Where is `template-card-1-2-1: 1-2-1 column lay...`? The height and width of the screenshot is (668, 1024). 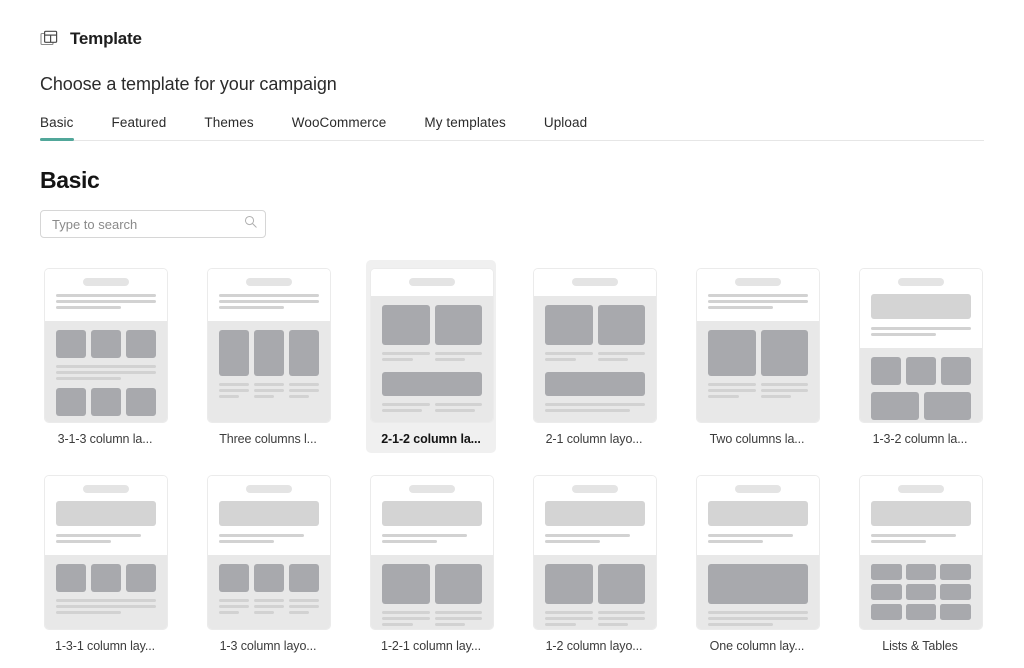
template-card-1-2-1: 1-2-1 column lay... is located at coordinates (431, 563).